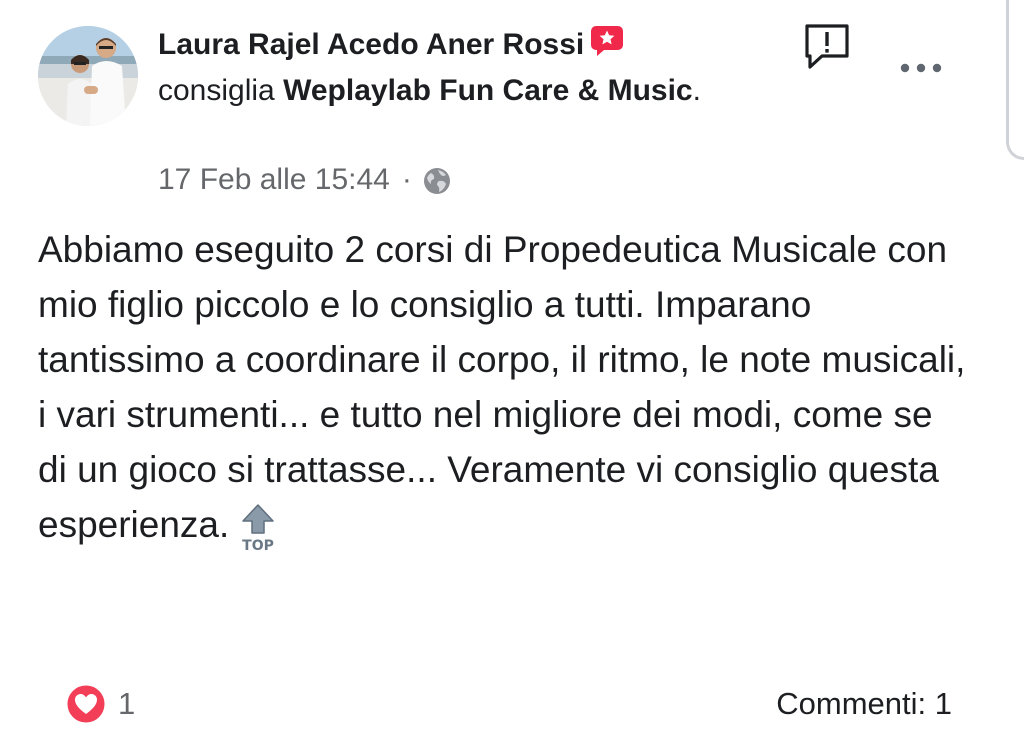 Image resolution: width=1024 pixels, height=742 pixels. What do you see at coordinates (371, 44) in the screenshot?
I see `author-name: Laura Rajel Acedo Aner Rossi` at bounding box center [371, 44].